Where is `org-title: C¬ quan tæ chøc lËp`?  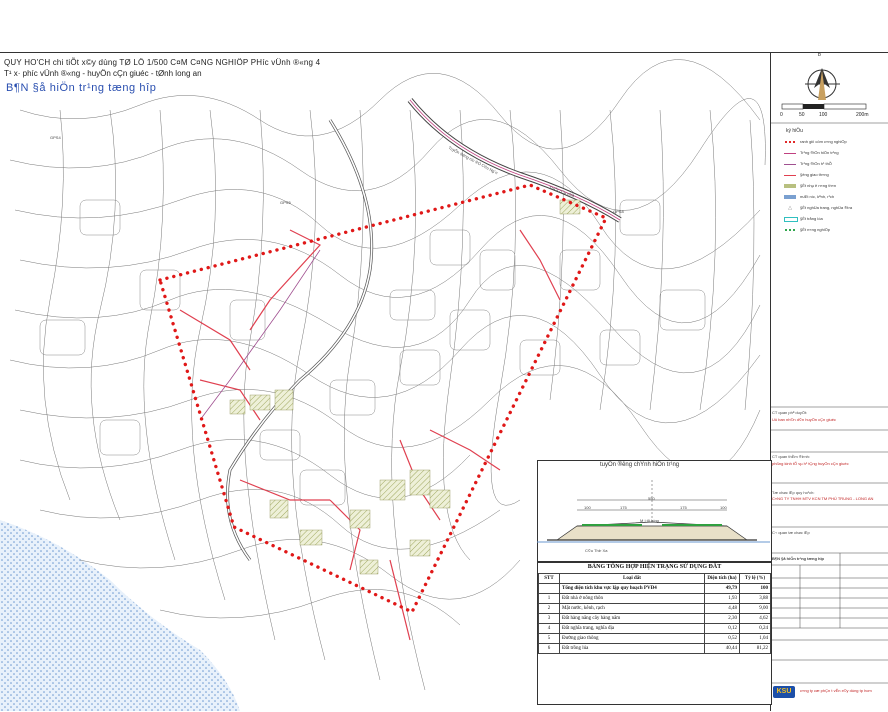
org-title: C¬ quan tæ chøc lËp is located at coordinates (791, 532).